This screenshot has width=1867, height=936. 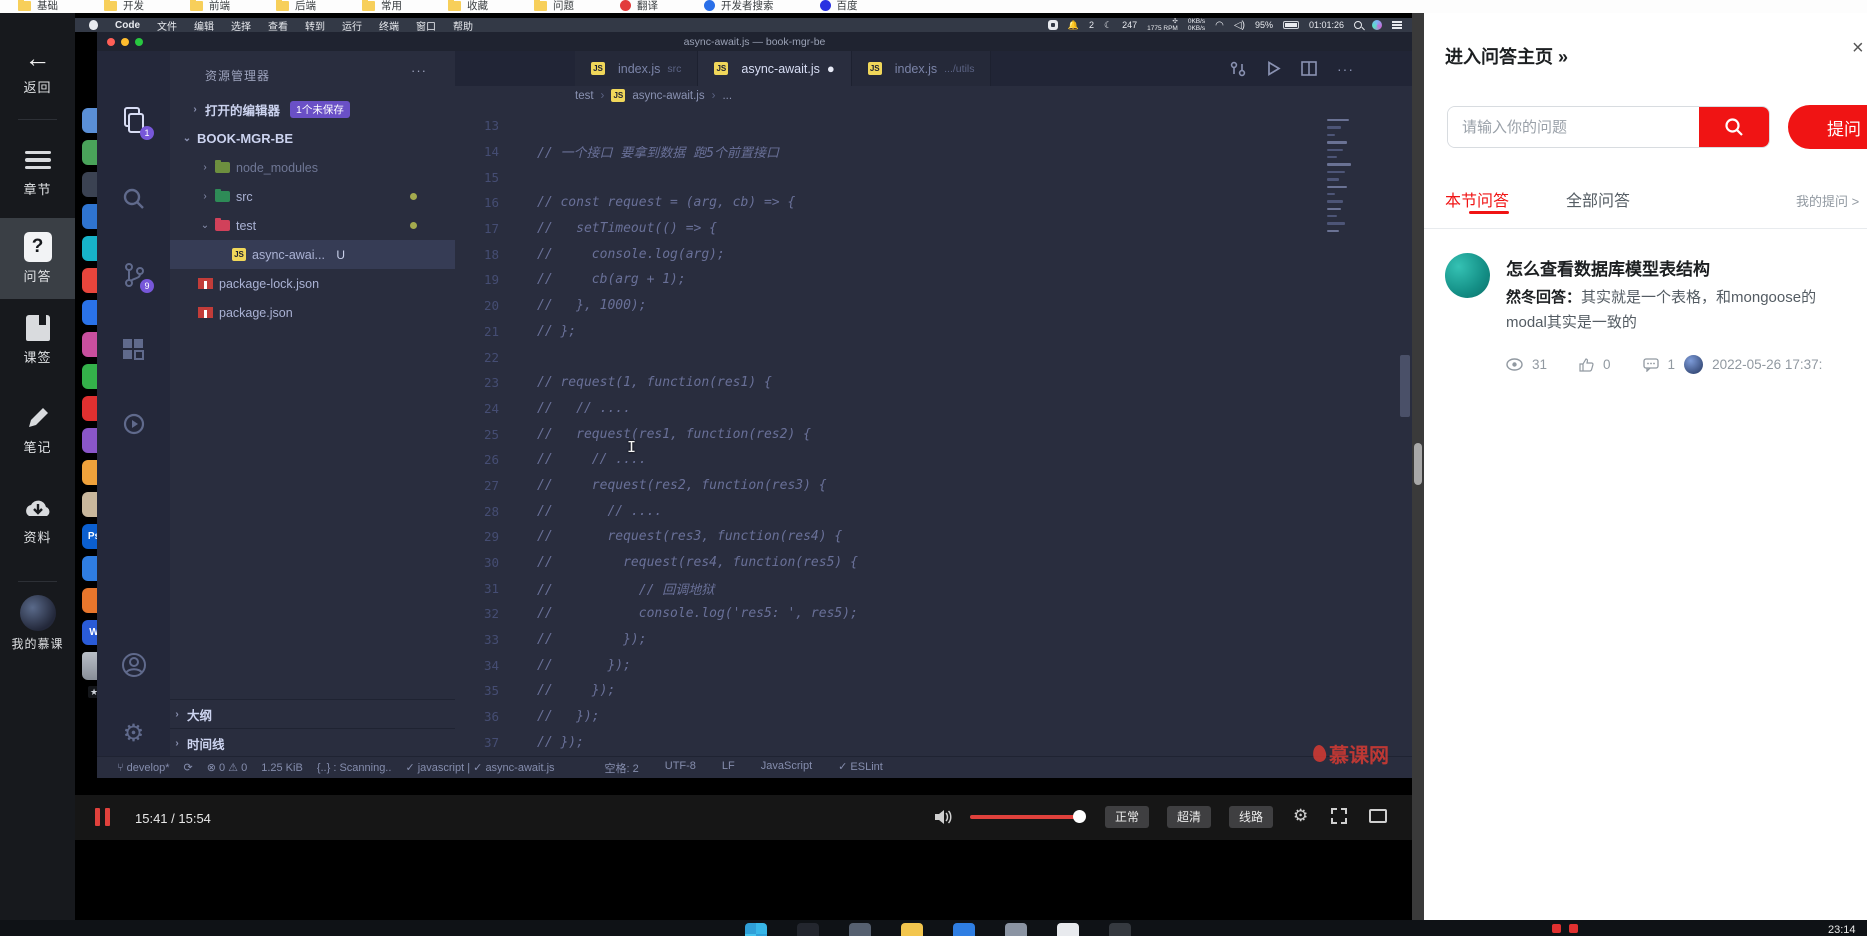 I want to click on sidebar-item-qa: ? 问答, so click(x=37, y=258).